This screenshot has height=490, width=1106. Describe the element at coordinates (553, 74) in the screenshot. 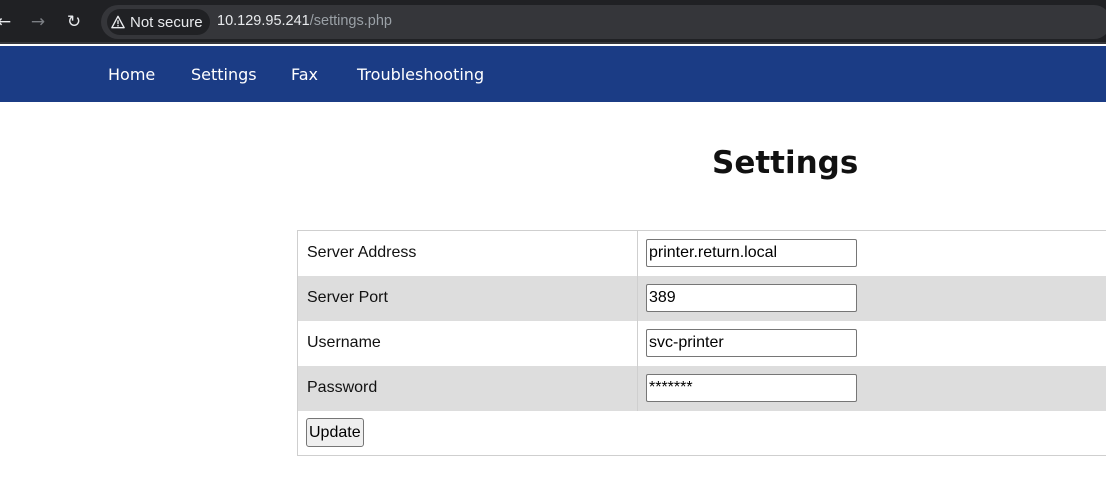

I see `site-navigation: Home Settings Fax Troubleshooting` at that location.